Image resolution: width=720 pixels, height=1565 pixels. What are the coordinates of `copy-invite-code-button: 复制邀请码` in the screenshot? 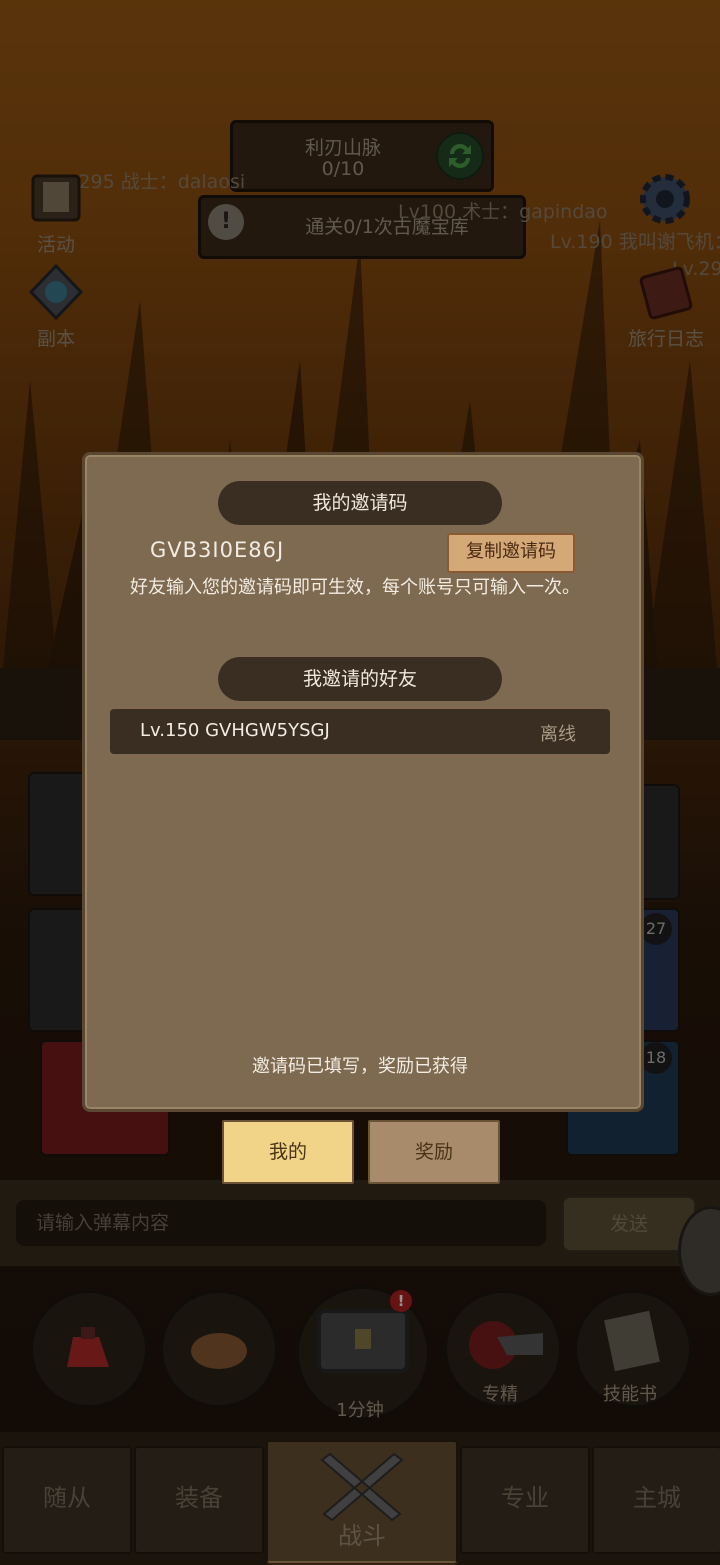 It's located at (511, 553).